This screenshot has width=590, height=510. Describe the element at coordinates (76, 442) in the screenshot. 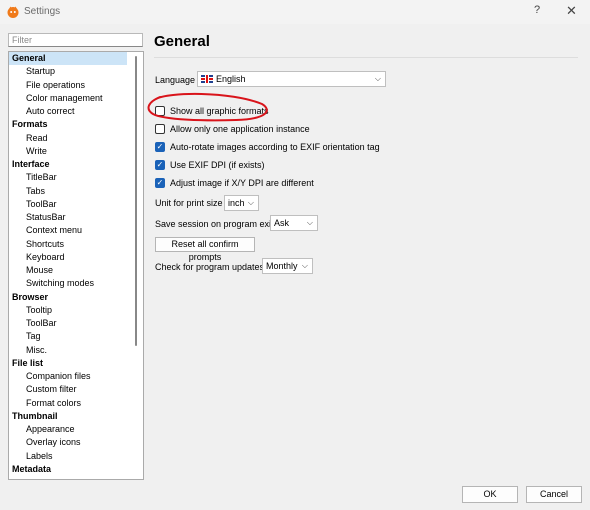

I see `tree-item: Overlay icons` at that location.